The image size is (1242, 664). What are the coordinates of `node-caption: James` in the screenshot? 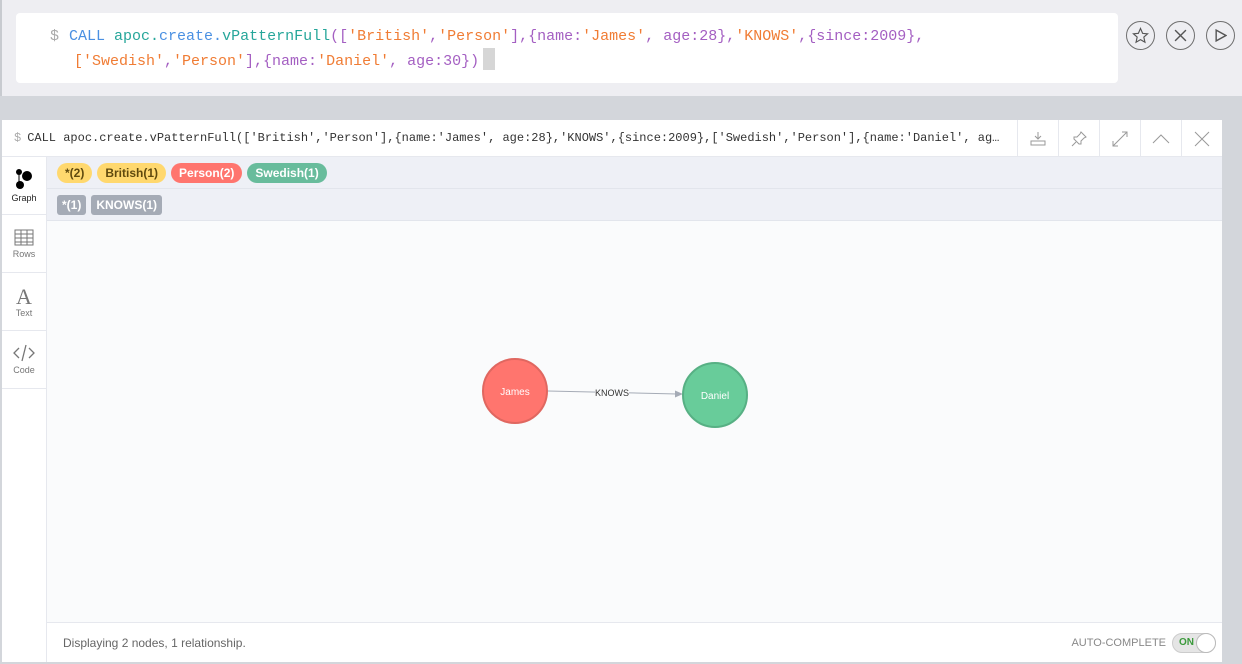 It's located at (514, 392).